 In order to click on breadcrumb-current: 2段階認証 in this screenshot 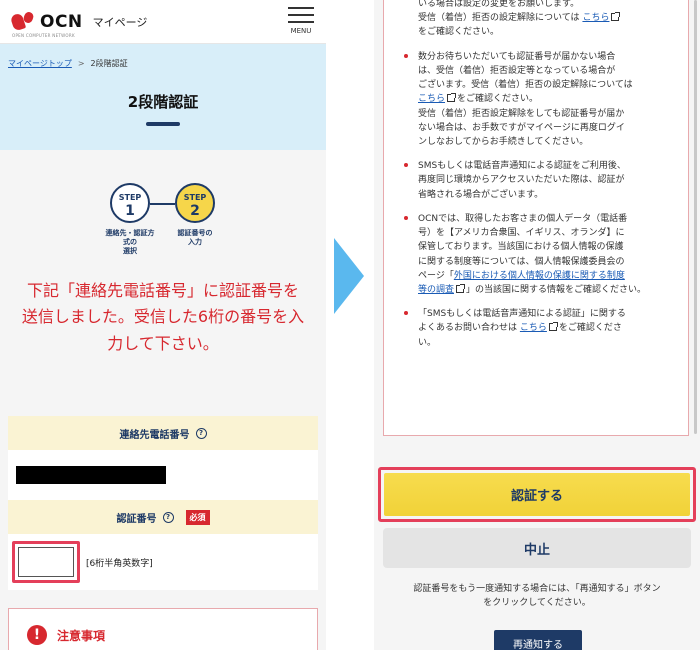, I will do `click(109, 63)`.